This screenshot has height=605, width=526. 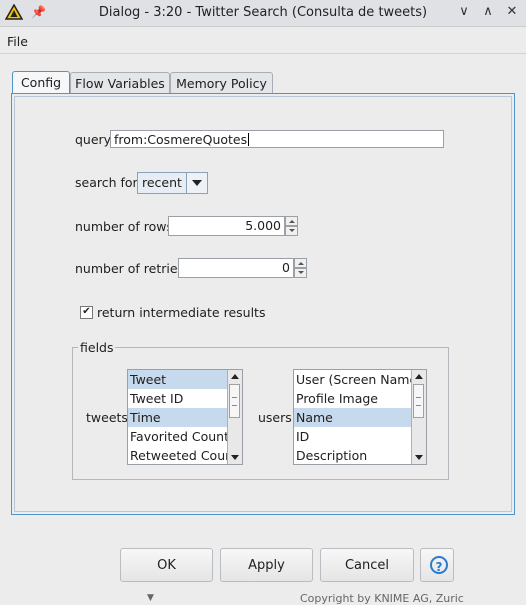 What do you see at coordinates (185, 455) in the screenshot?
I see `list-item: Retweeted Count` at bounding box center [185, 455].